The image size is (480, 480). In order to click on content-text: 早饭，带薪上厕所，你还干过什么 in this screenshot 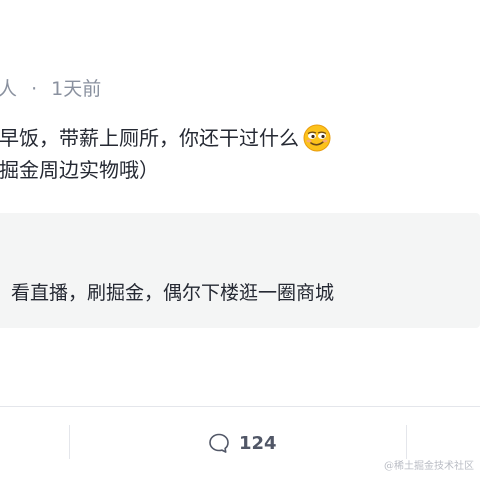, I will do `click(149, 138)`.